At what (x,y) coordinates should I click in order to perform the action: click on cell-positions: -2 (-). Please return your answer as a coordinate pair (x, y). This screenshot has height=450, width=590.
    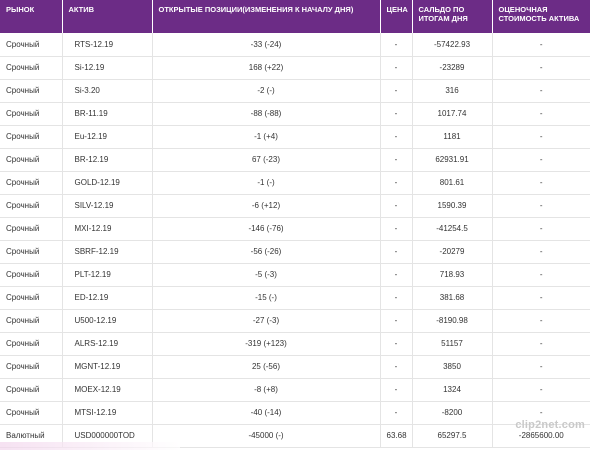
    Looking at the image, I should click on (266, 91).